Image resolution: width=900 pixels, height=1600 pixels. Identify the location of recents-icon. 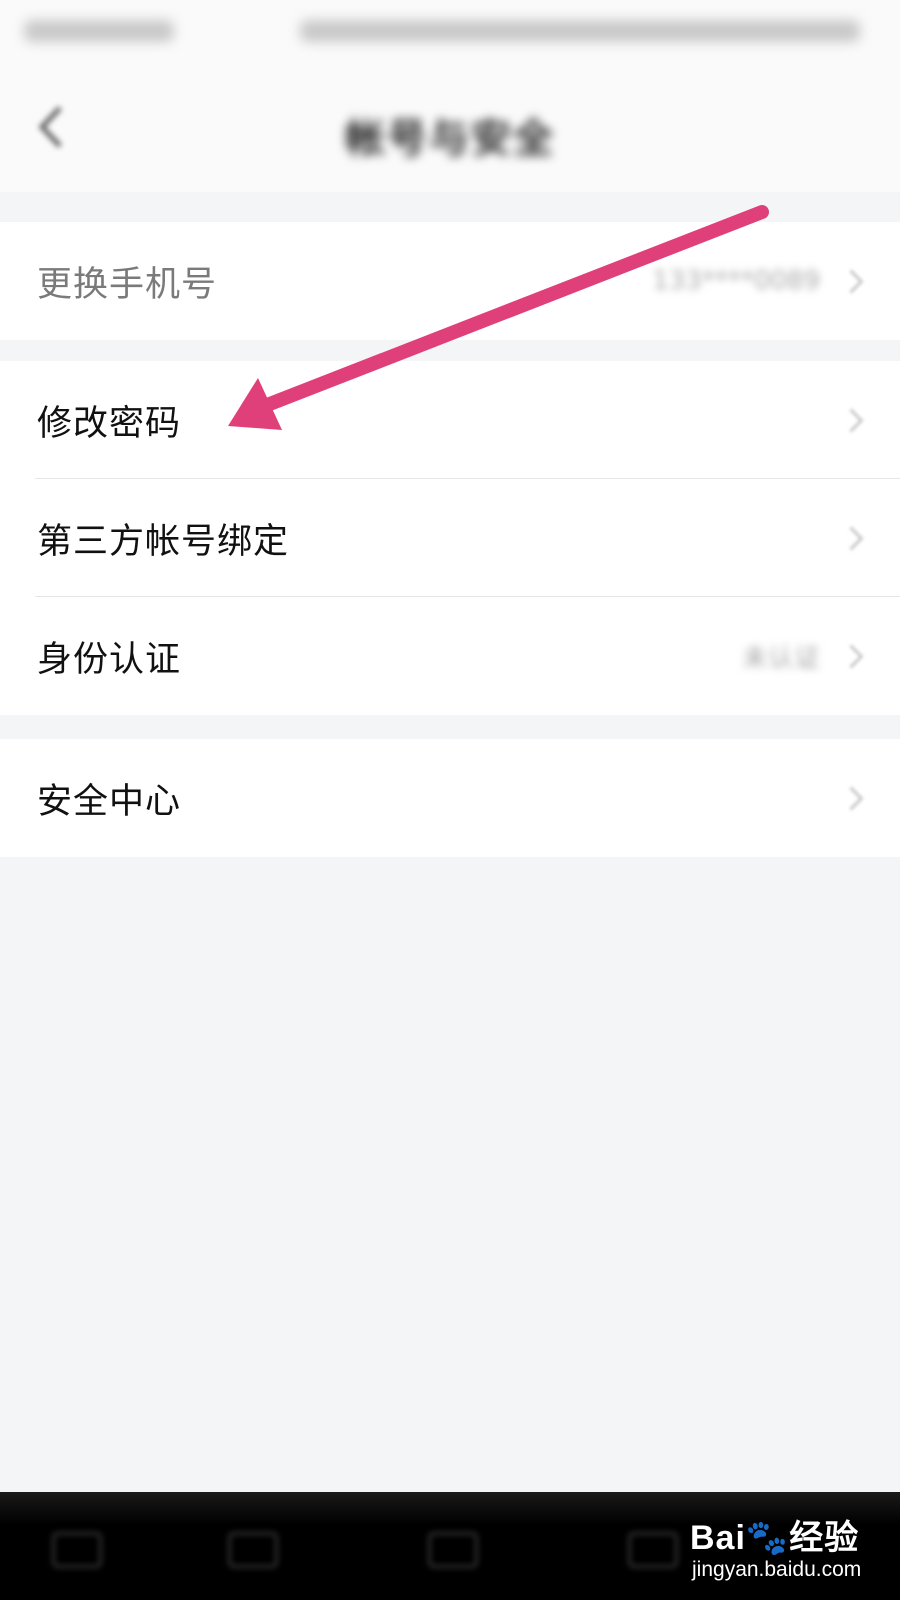
(653, 1550).